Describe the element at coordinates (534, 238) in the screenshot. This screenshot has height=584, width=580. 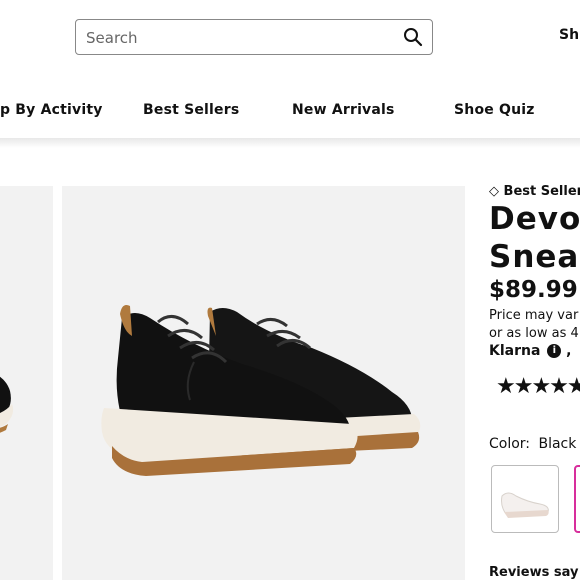
I see `product-title: Devot Sneak` at that location.